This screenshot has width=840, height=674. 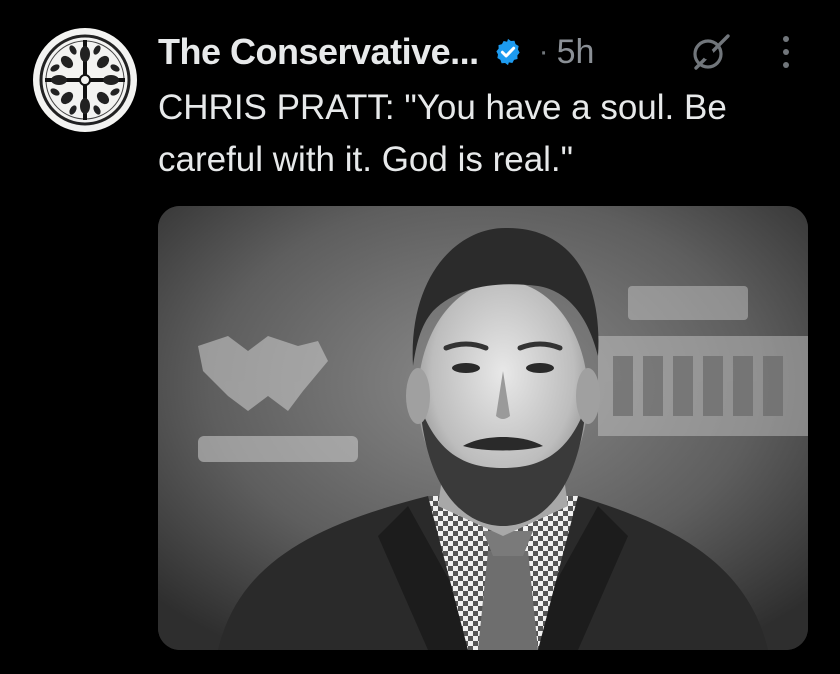 What do you see at coordinates (710, 52) in the screenshot?
I see `grok-icon` at bounding box center [710, 52].